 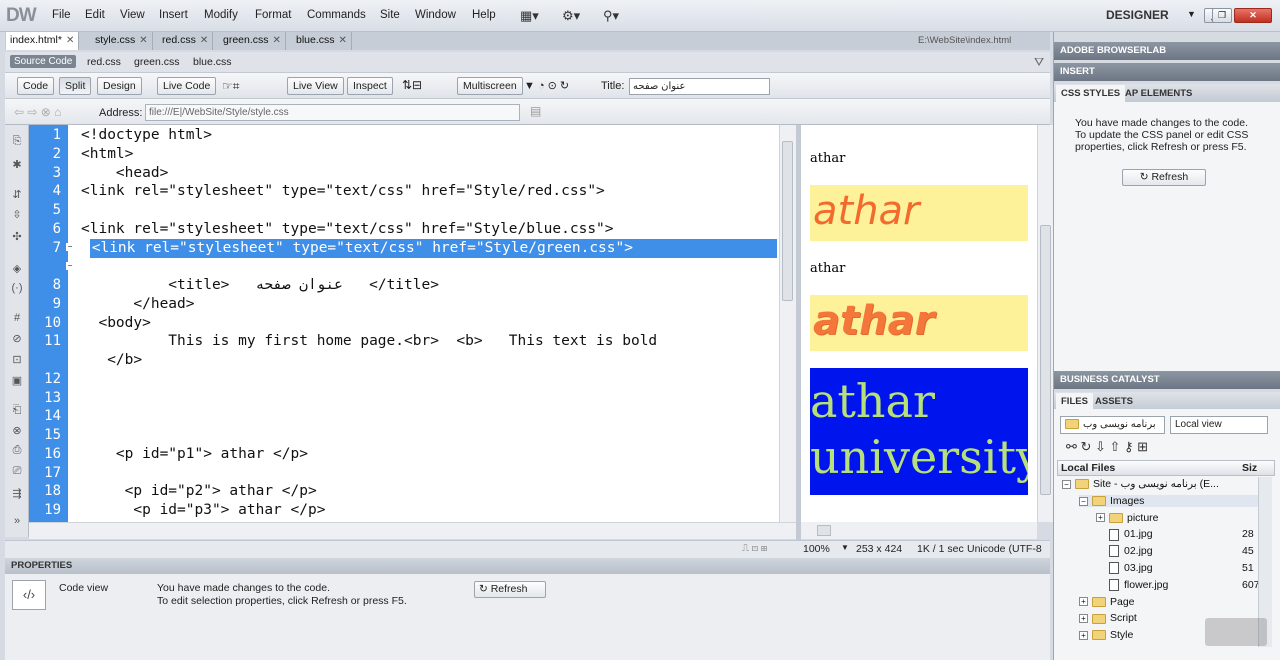 What do you see at coordinates (490, 86) in the screenshot?
I see `multiscreen-button: Multiscreen` at bounding box center [490, 86].